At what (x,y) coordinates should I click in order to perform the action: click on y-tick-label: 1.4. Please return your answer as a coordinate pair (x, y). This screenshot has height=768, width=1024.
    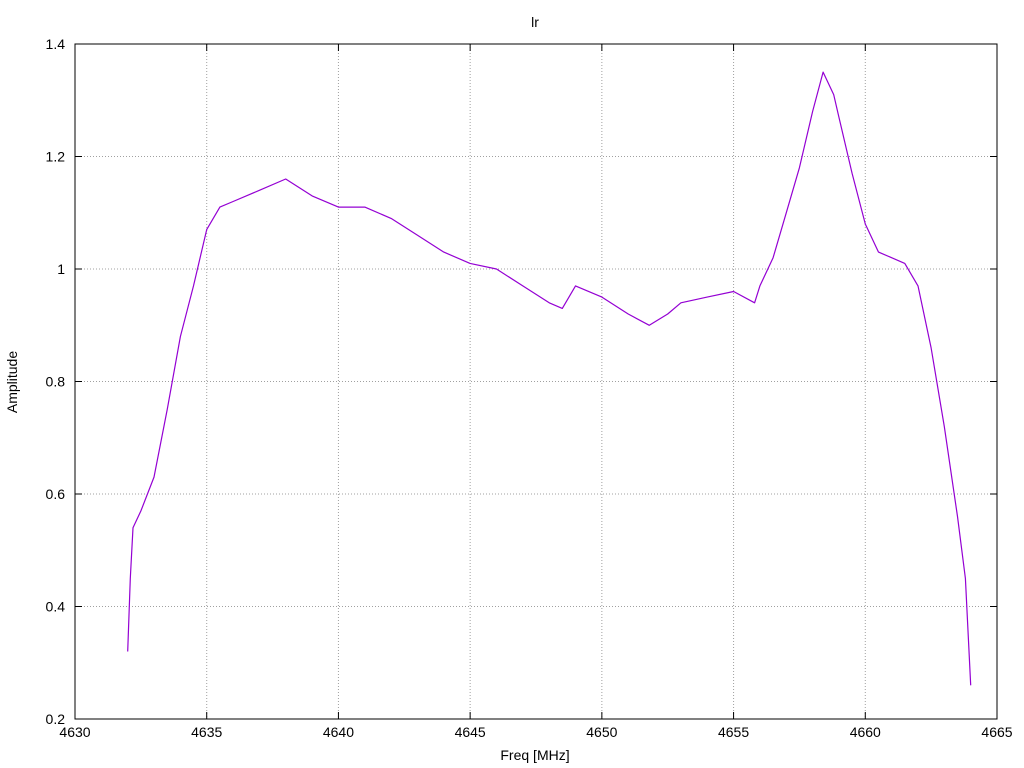
    Looking at the image, I should click on (56, 44).